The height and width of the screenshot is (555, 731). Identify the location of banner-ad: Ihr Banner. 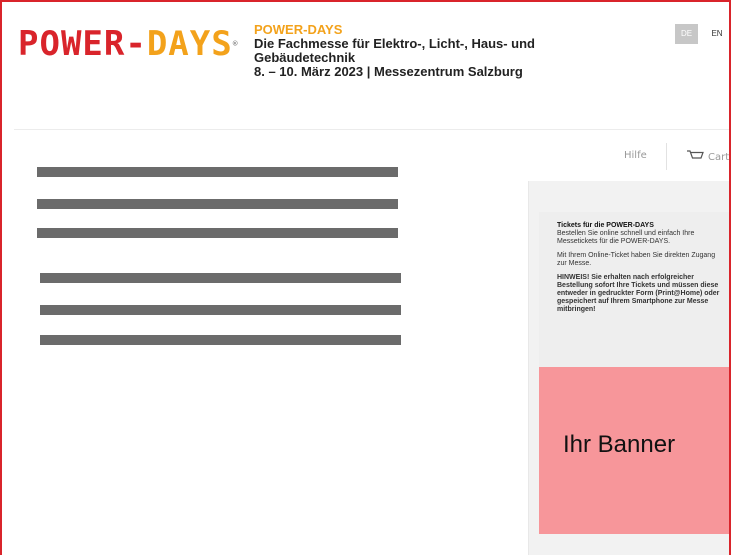
(634, 450).